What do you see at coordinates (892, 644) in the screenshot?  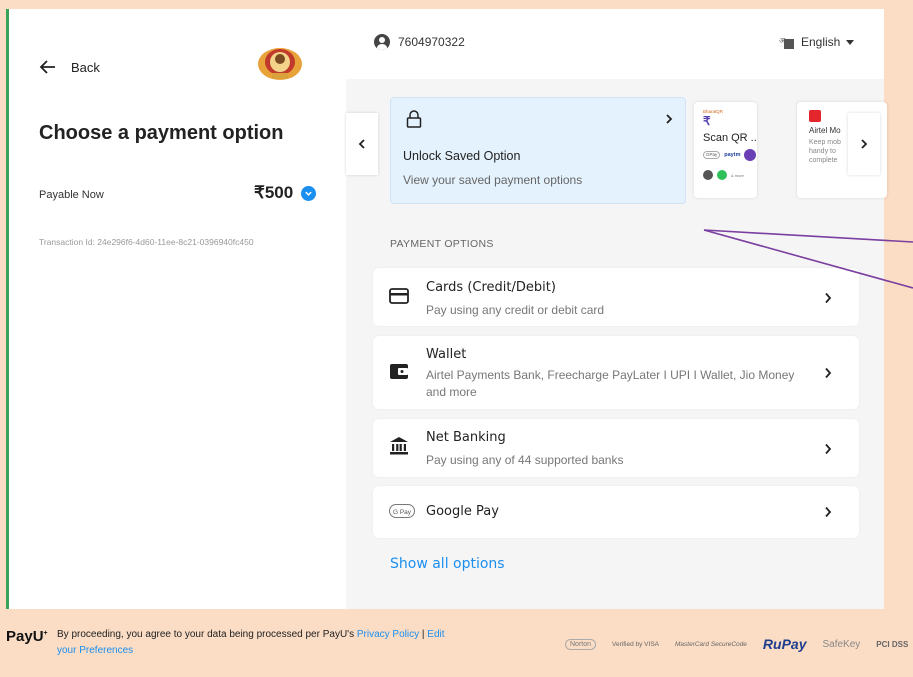 I see `pci-dss-badge: PCI DSS` at bounding box center [892, 644].